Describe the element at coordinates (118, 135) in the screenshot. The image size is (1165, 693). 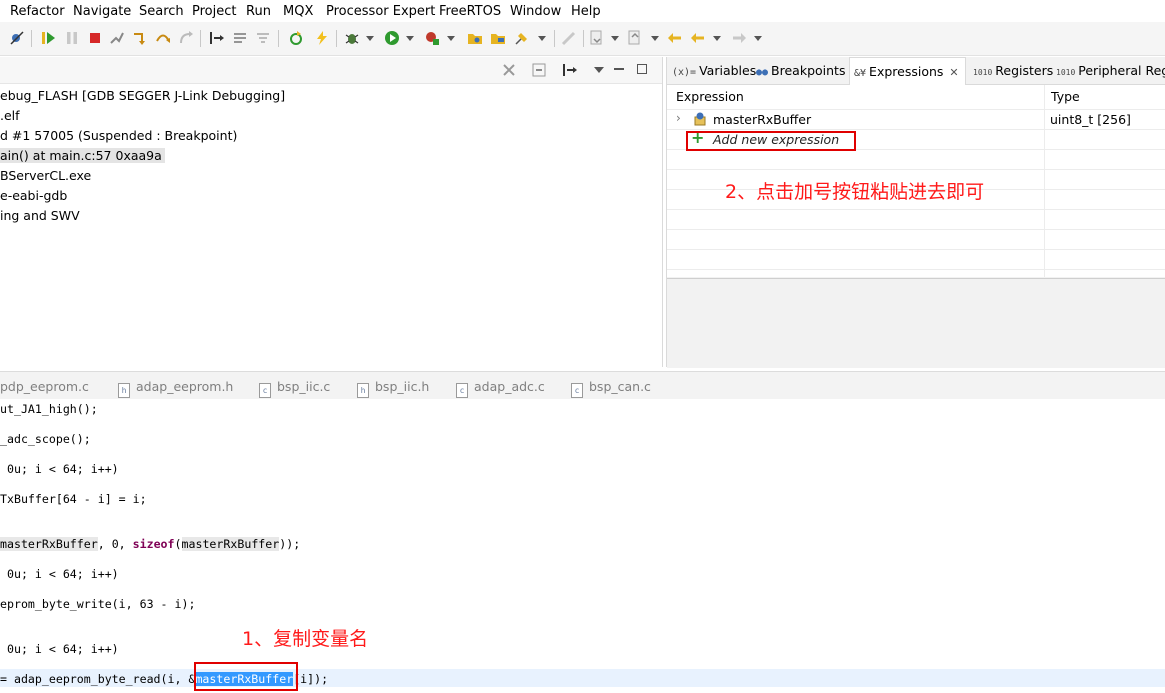
I see `debug-thread-item: d #1 57005 (Suspended : Breakpoint)` at that location.